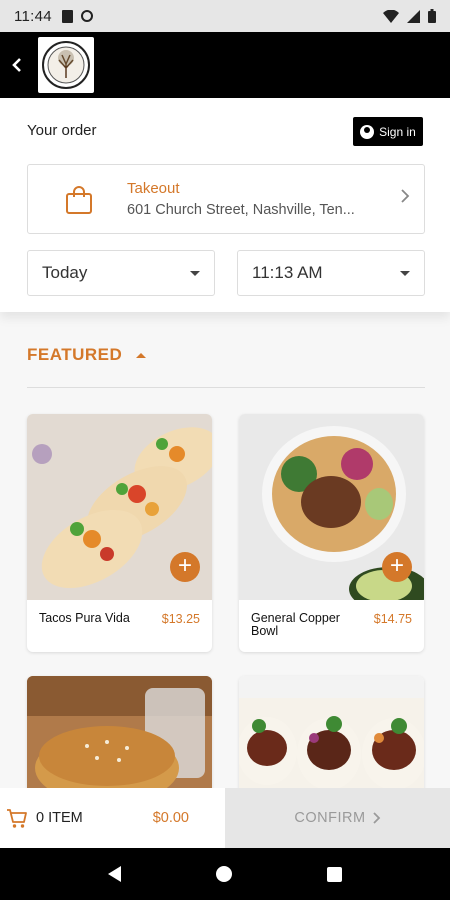 The width and height of the screenshot is (450, 900). Describe the element at coordinates (413, 16) in the screenshot. I see `signal-icon` at that location.